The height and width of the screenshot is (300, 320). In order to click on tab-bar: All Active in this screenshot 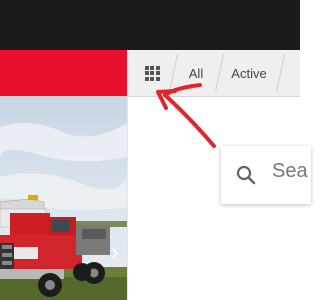, I will do `click(213, 73)`.